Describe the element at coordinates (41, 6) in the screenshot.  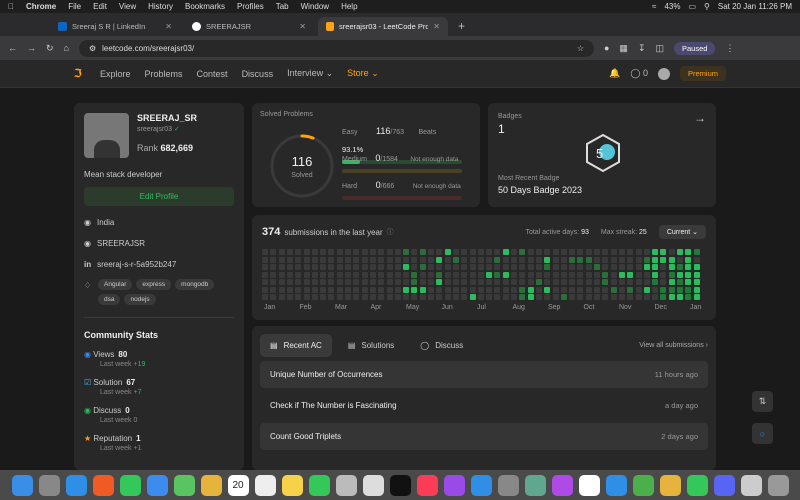
I see `menu-app-name: Chrome` at that location.